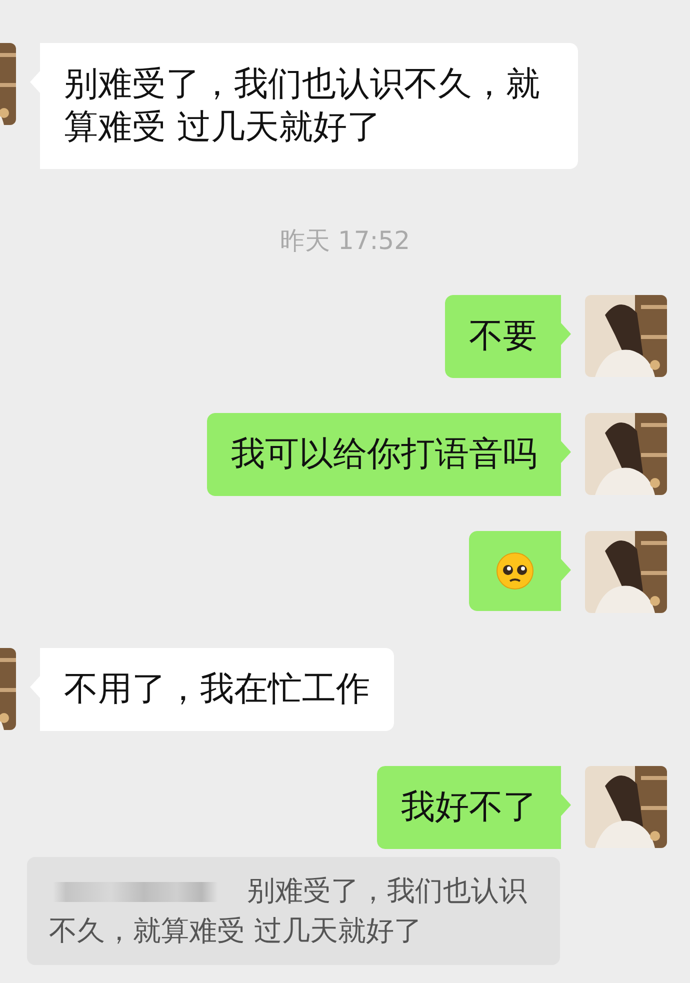 The image size is (690, 983). What do you see at coordinates (304, 106) in the screenshot?
I see `received-message: 别难受了，我们也认识不久，就算难受 过几天就好了` at bounding box center [304, 106].